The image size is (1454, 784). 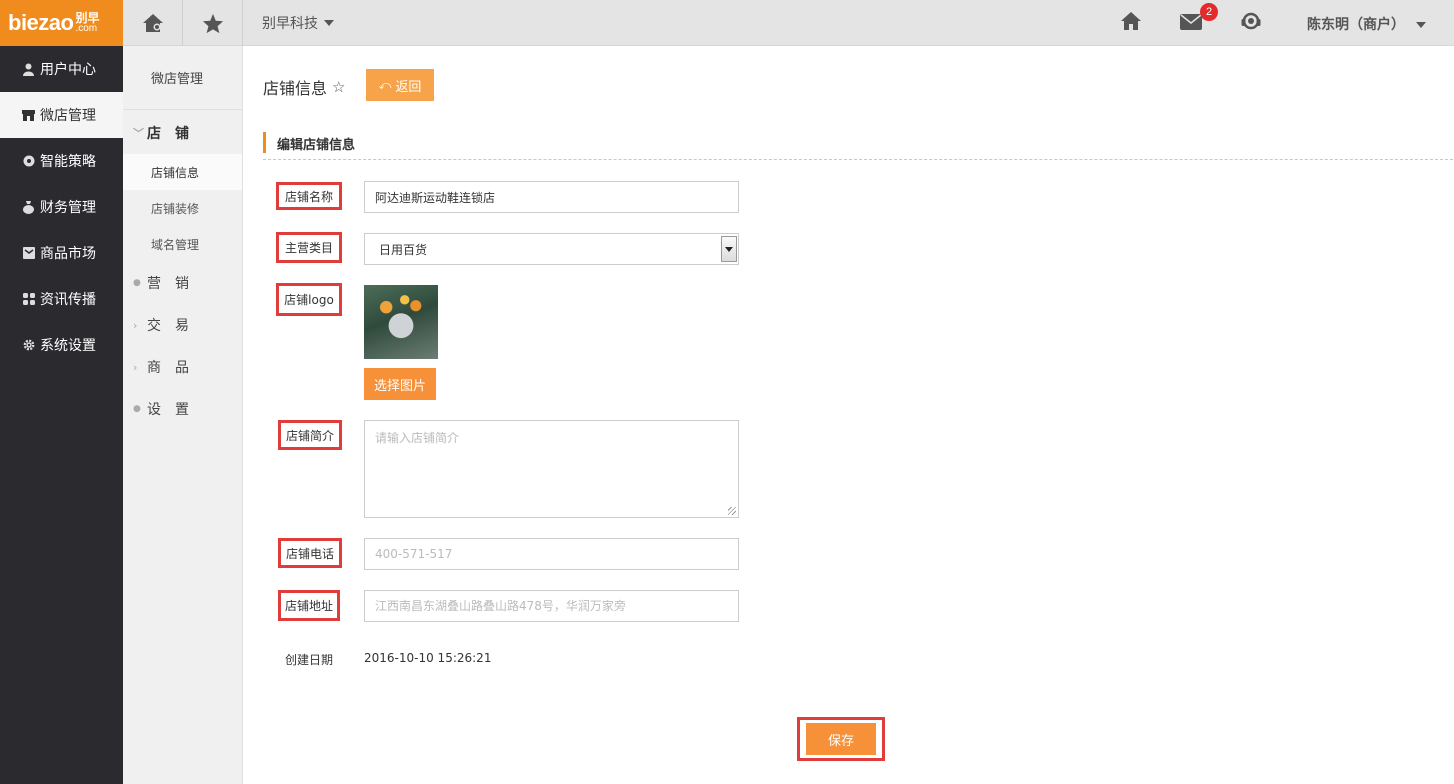 I want to click on subnav-group-shop: ﹀ 店 铺, so click(x=182, y=133).